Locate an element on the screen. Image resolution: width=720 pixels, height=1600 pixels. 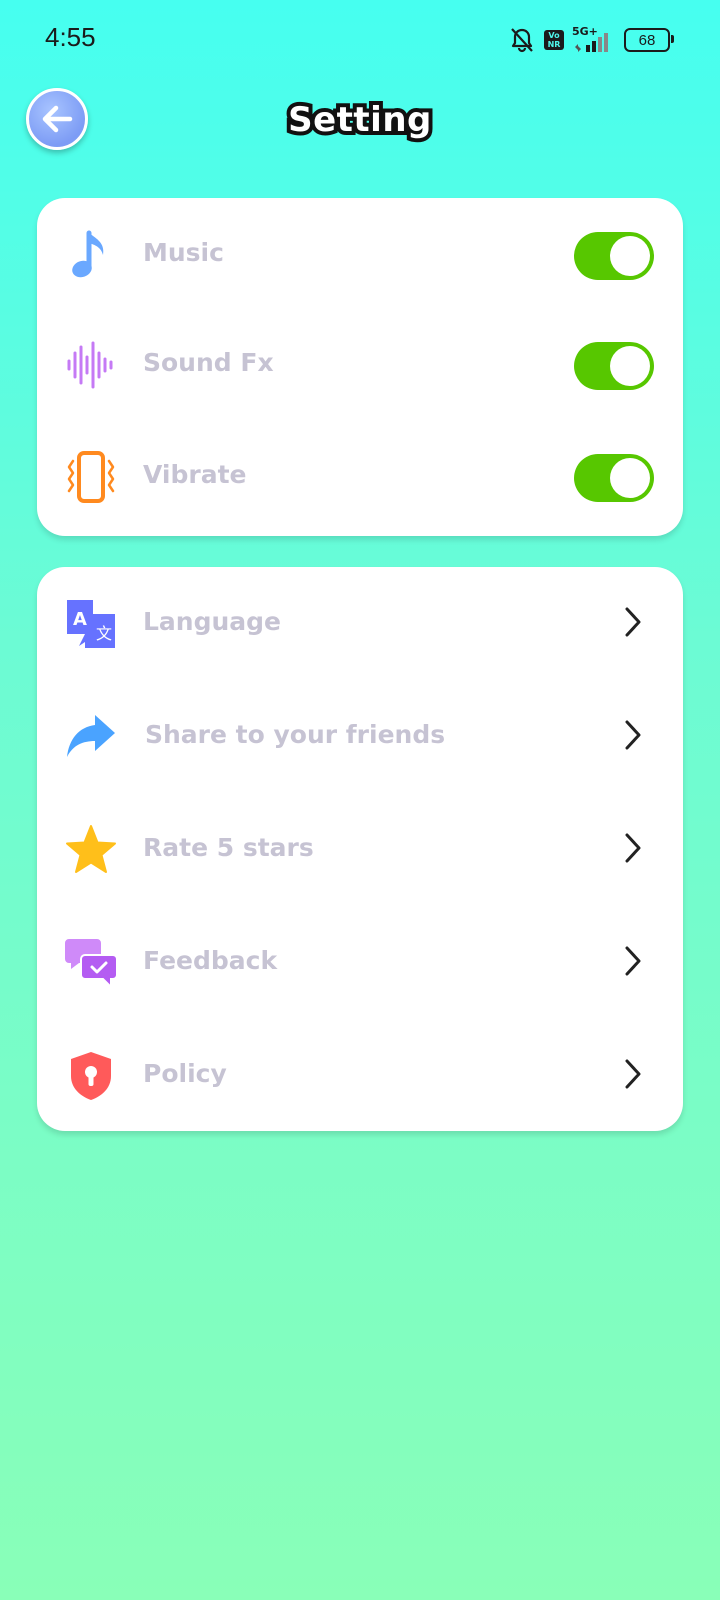
vibrate-row: Vibrate is located at coordinates (360, 475).